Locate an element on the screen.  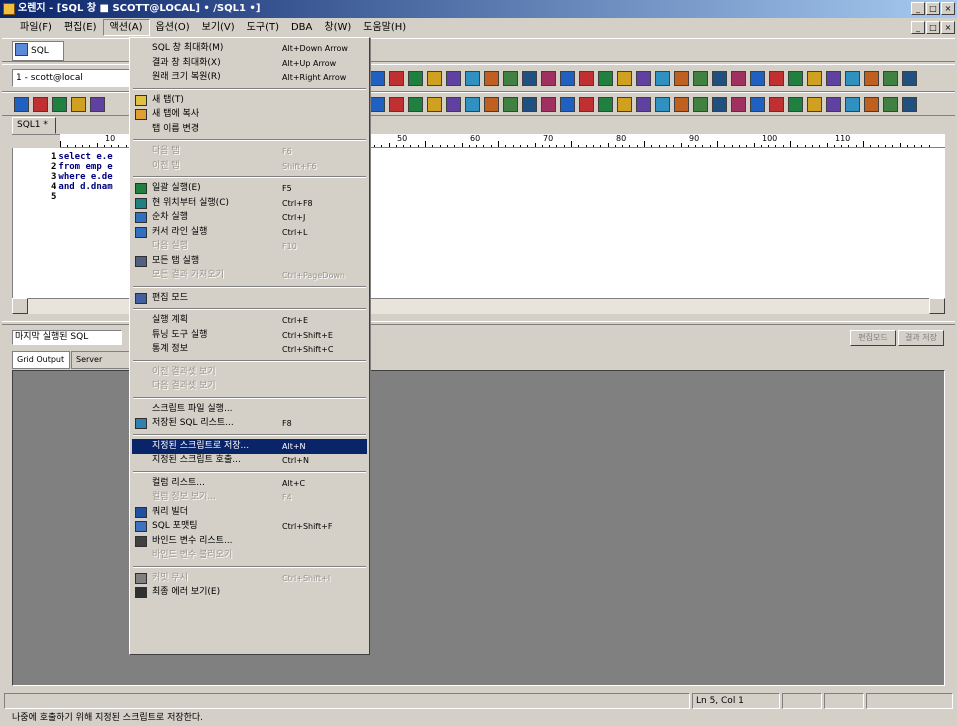
maximize-button: □ is located at coordinates (933, 8).